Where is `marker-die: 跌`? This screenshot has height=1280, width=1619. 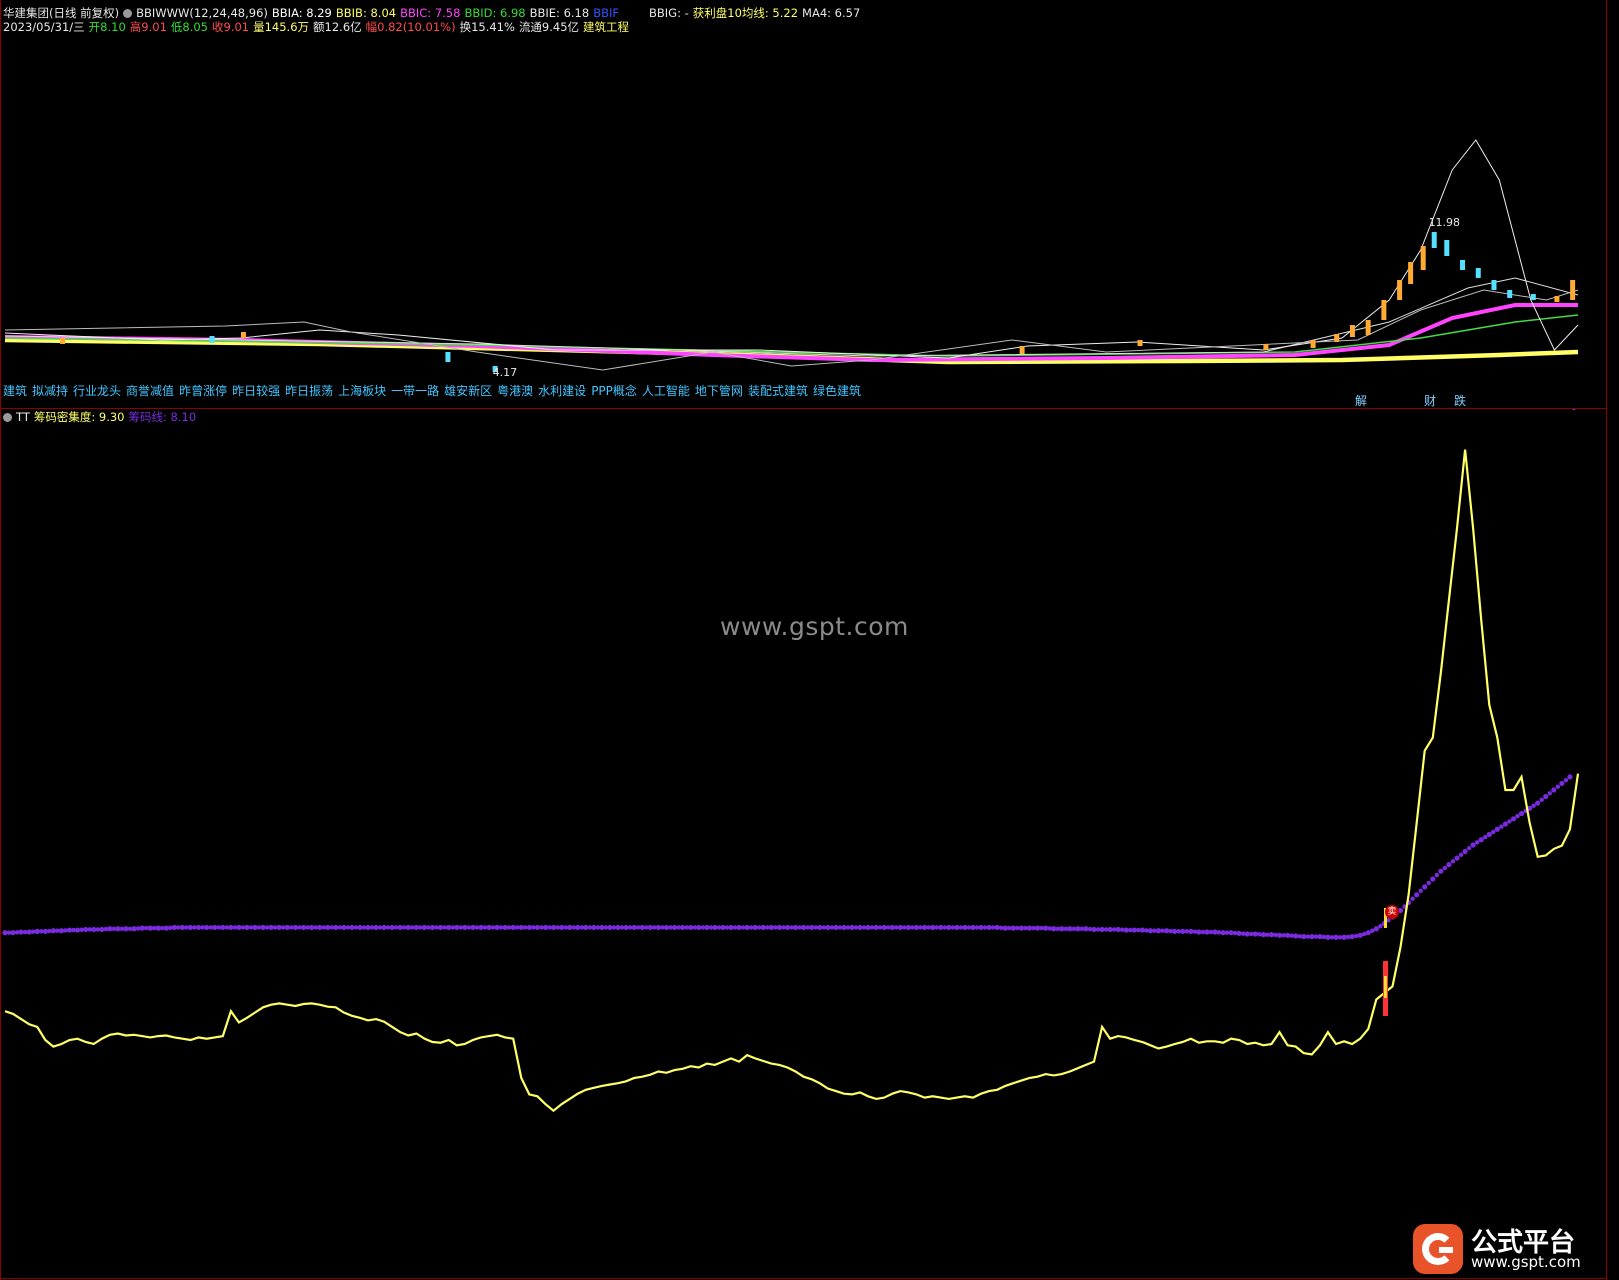 marker-die: 跌 is located at coordinates (1460, 400).